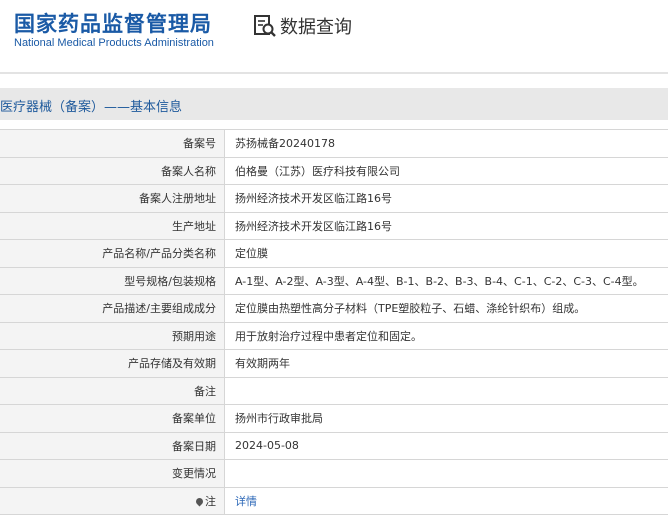 The width and height of the screenshot is (668, 519). I want to click on field-label: 产品名称/产品分类名称, so click(112, 253).